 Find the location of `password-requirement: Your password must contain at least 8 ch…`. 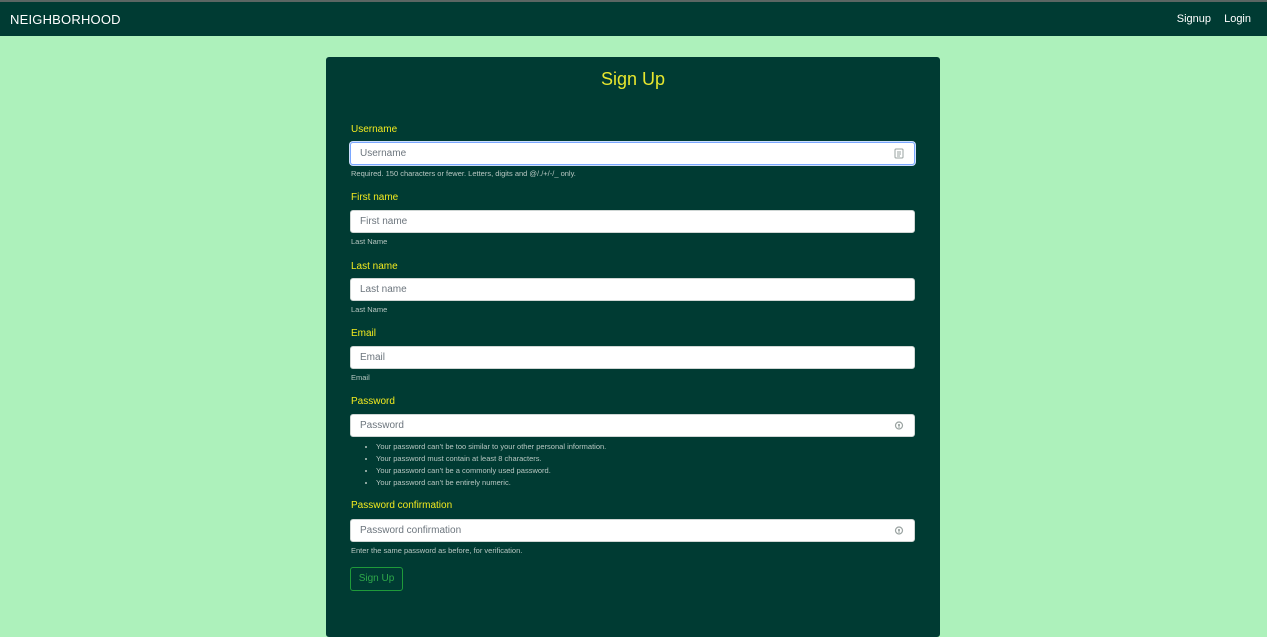

password-requirement: Your password must contain at least 8 ch… is located at coordinates (491, 459).